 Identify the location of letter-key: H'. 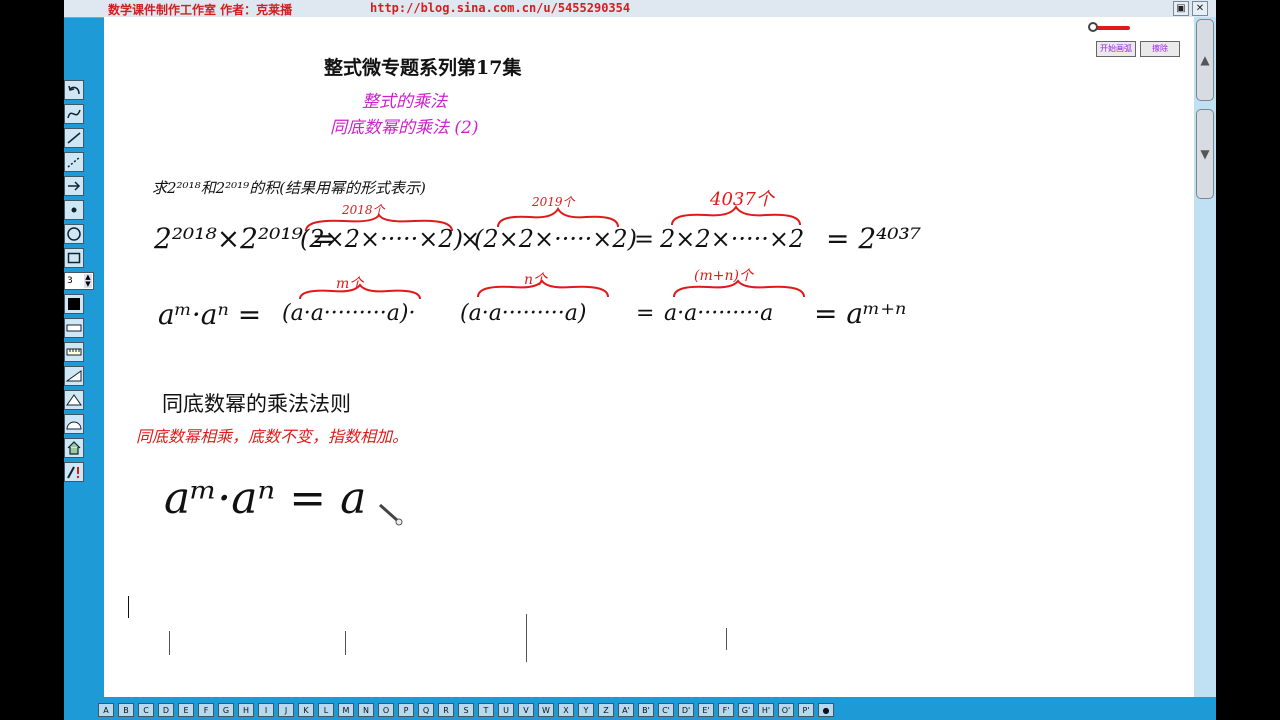
(766, 710).